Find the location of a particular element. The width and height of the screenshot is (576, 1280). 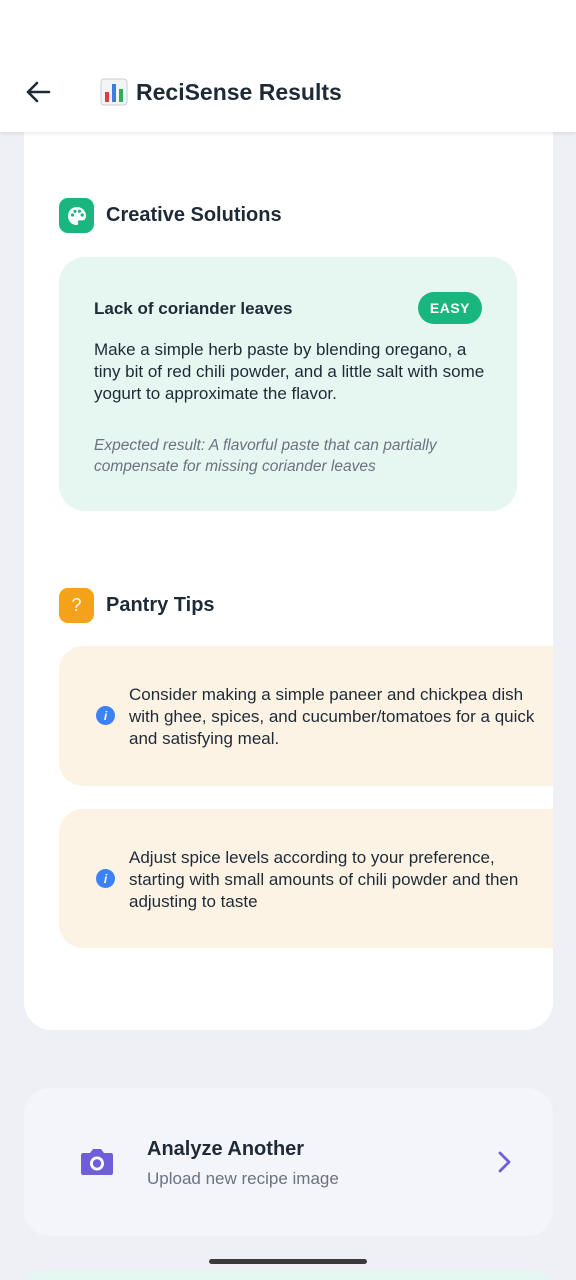

palette-icon is located at coordinates (76, 215).